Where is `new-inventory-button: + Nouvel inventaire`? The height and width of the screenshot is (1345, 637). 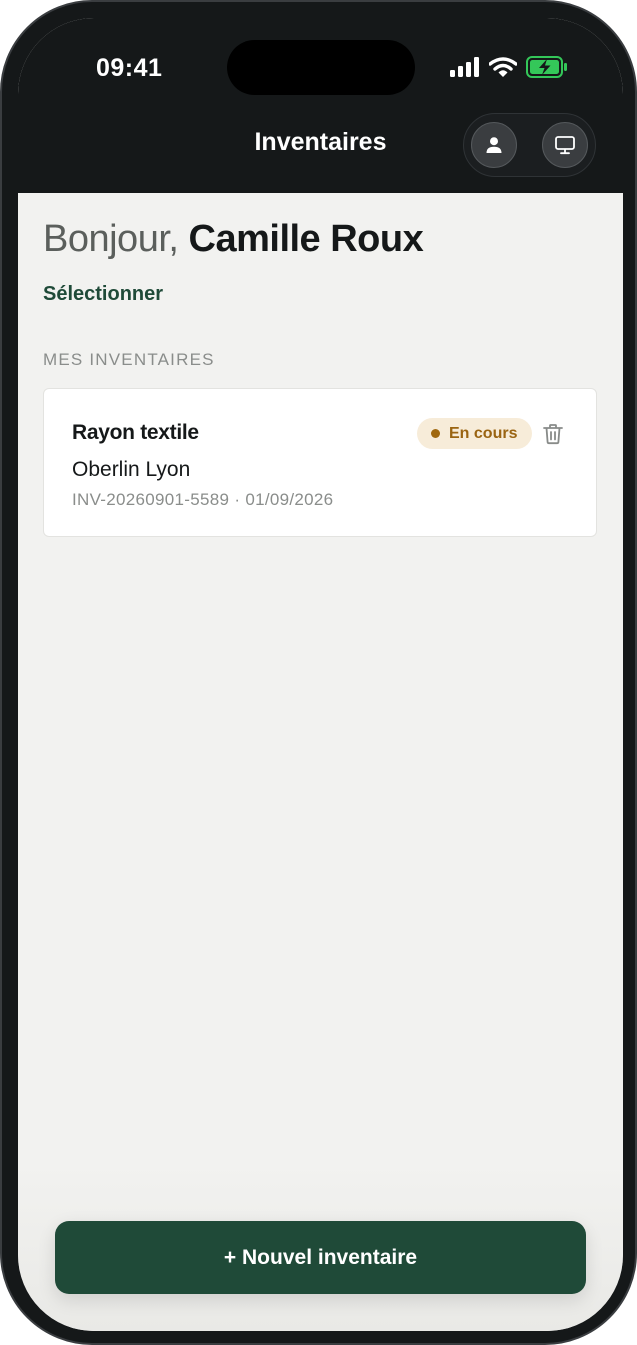 new-inventory-button: + Nouvel inventaire is located at coordinates (320, 1257).